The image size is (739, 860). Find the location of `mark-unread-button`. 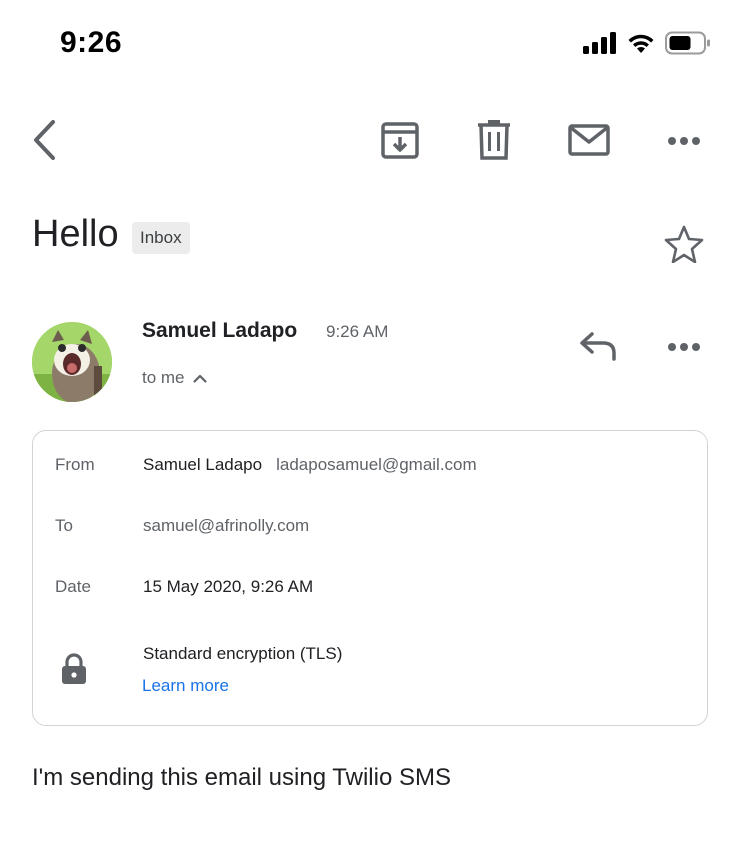

mark-unread-button is located at coordinates (589, 142).